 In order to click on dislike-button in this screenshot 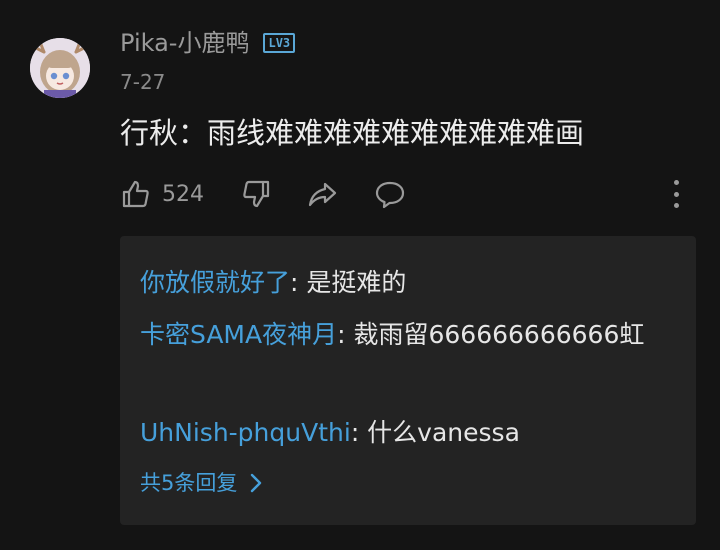, I will do `click(256, 194)`.